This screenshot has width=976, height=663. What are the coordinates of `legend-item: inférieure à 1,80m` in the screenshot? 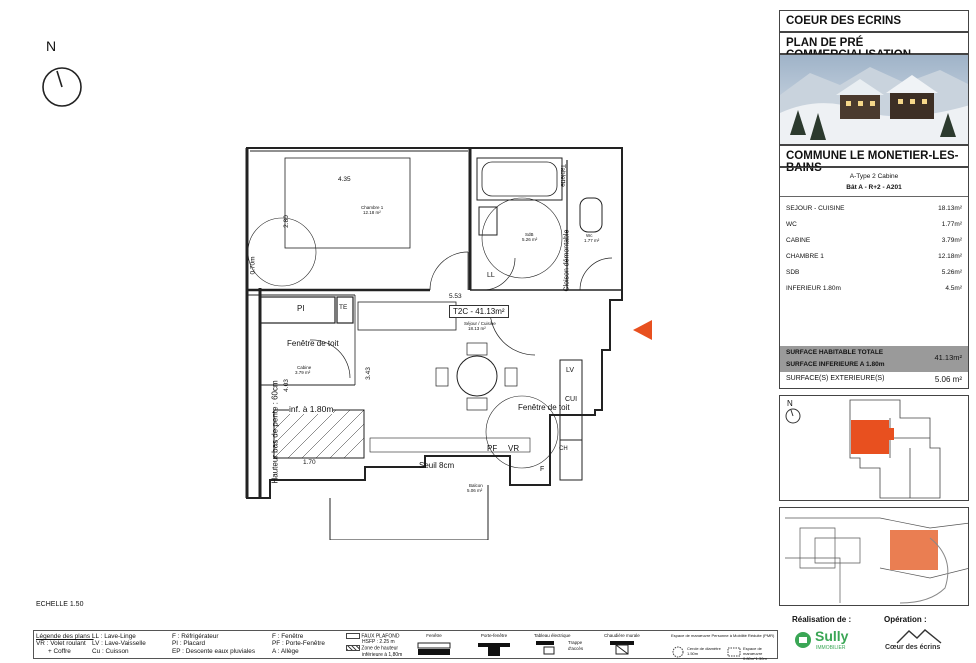 It's located at (382, 654).